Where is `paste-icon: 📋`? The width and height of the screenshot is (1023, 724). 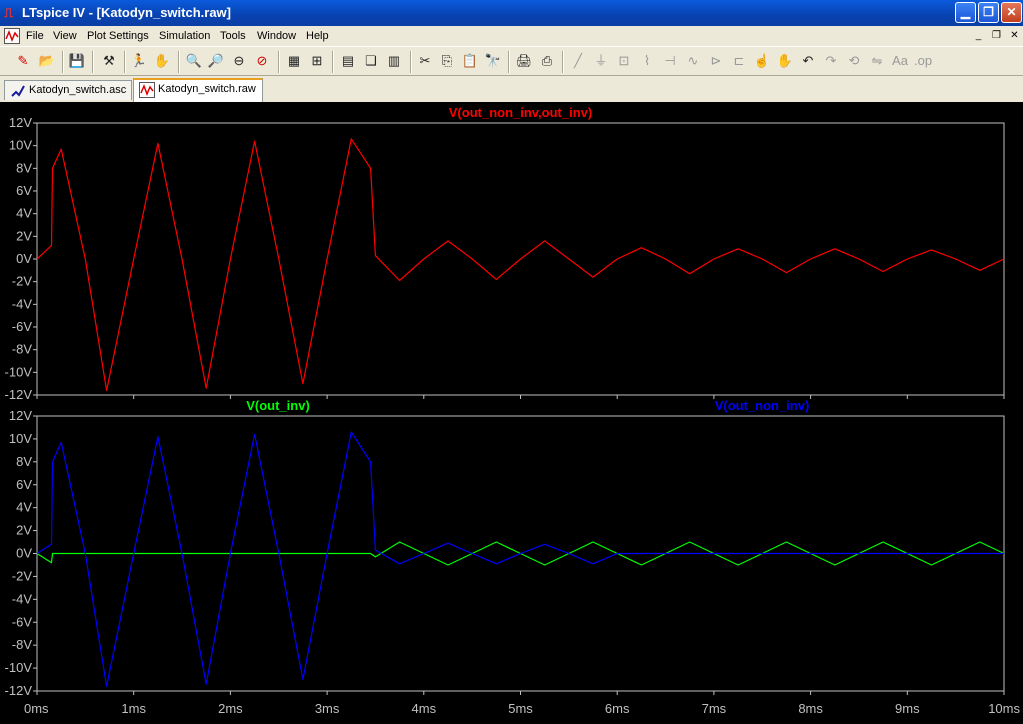 paste-icon: 📋 is located at coordinates (470, 61).